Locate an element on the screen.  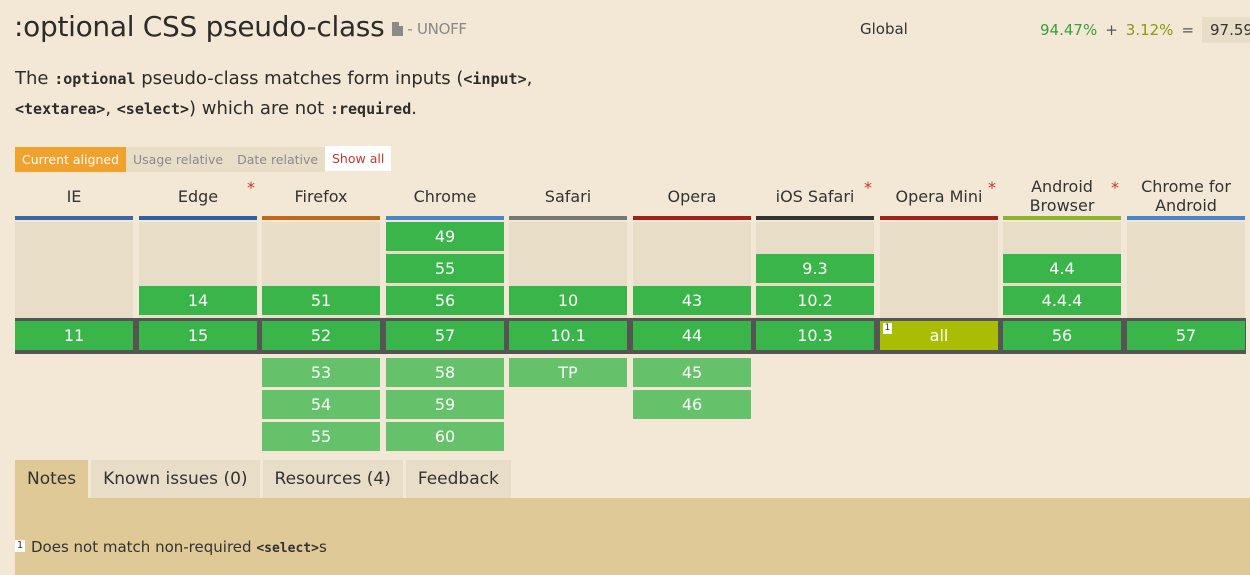
version-cell-future: 46 is located at coordinates (692, 404).